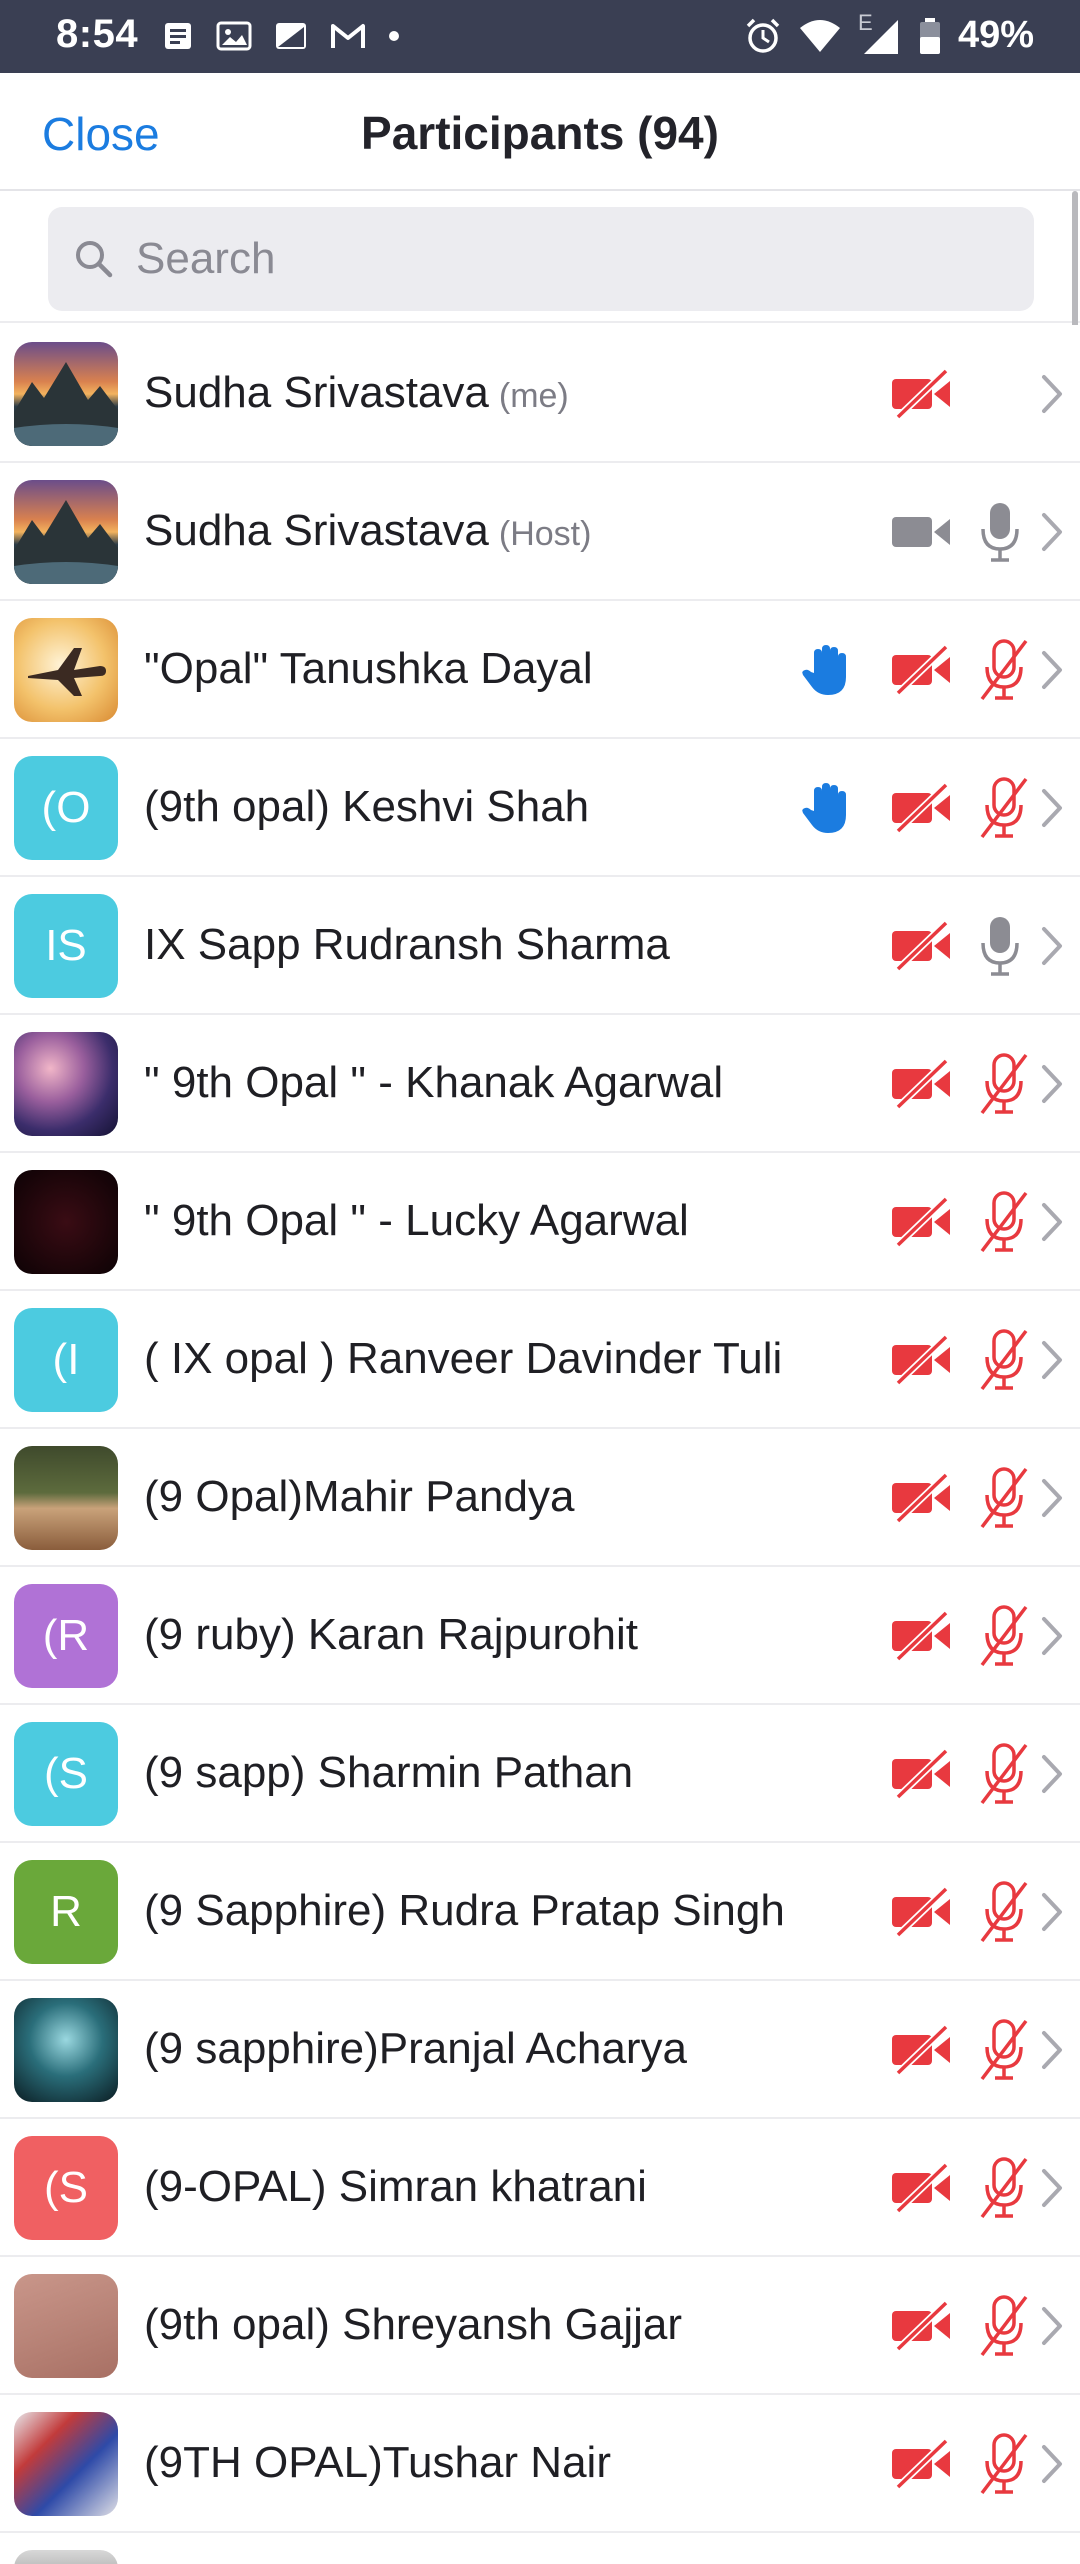 Image resolution: width=1080 pixels, height=2564 pixels. What do you see at coordinates (66, 1912) in the screenshot?
I see `avatar: R` at bounding box center [66, 1912].